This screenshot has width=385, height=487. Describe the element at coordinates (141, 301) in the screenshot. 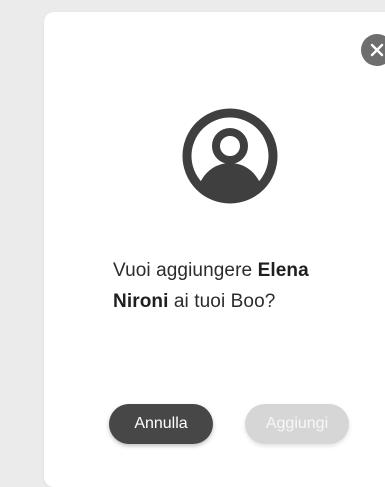

I see `user-name-last: Nironi` at that location.